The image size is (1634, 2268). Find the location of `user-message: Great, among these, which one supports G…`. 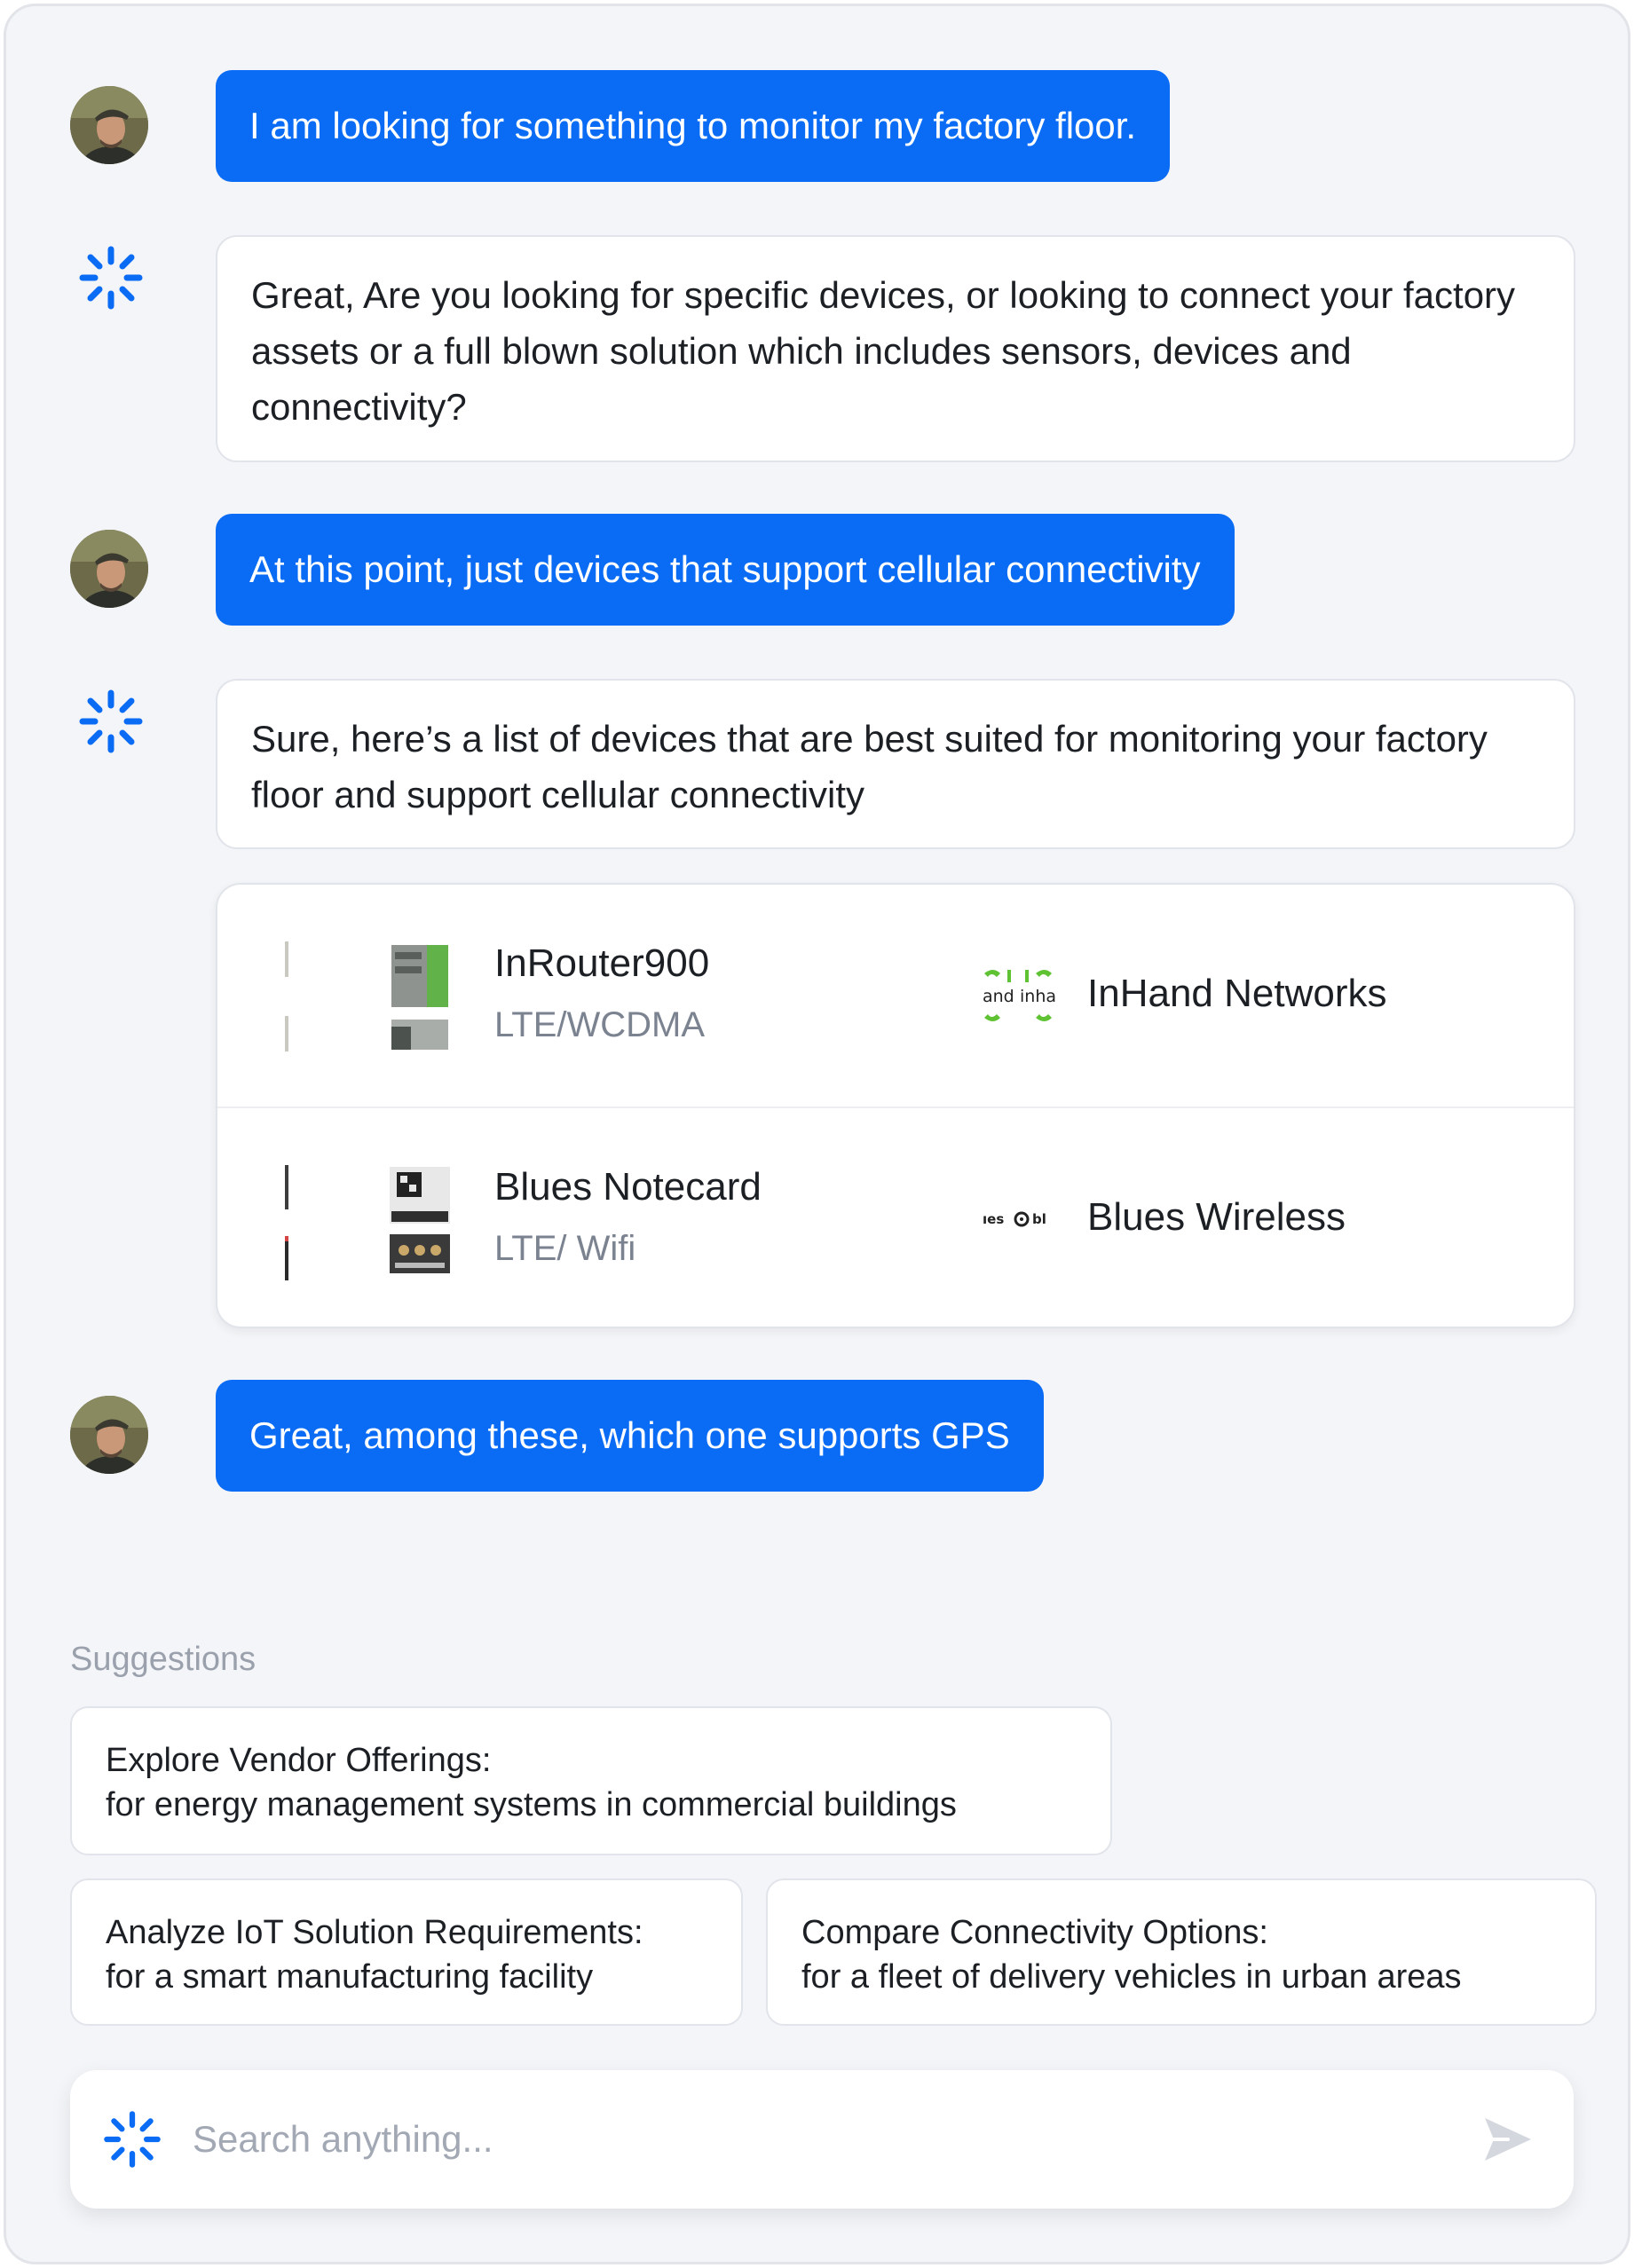

user-message: Great, among these, which one supports G… is located at coordinates (630, 1436).